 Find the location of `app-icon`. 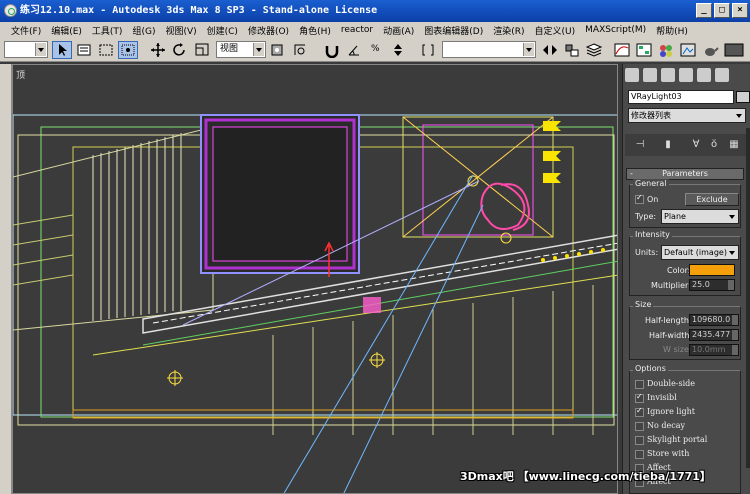

app-icon is located at coordinates (10, 10).